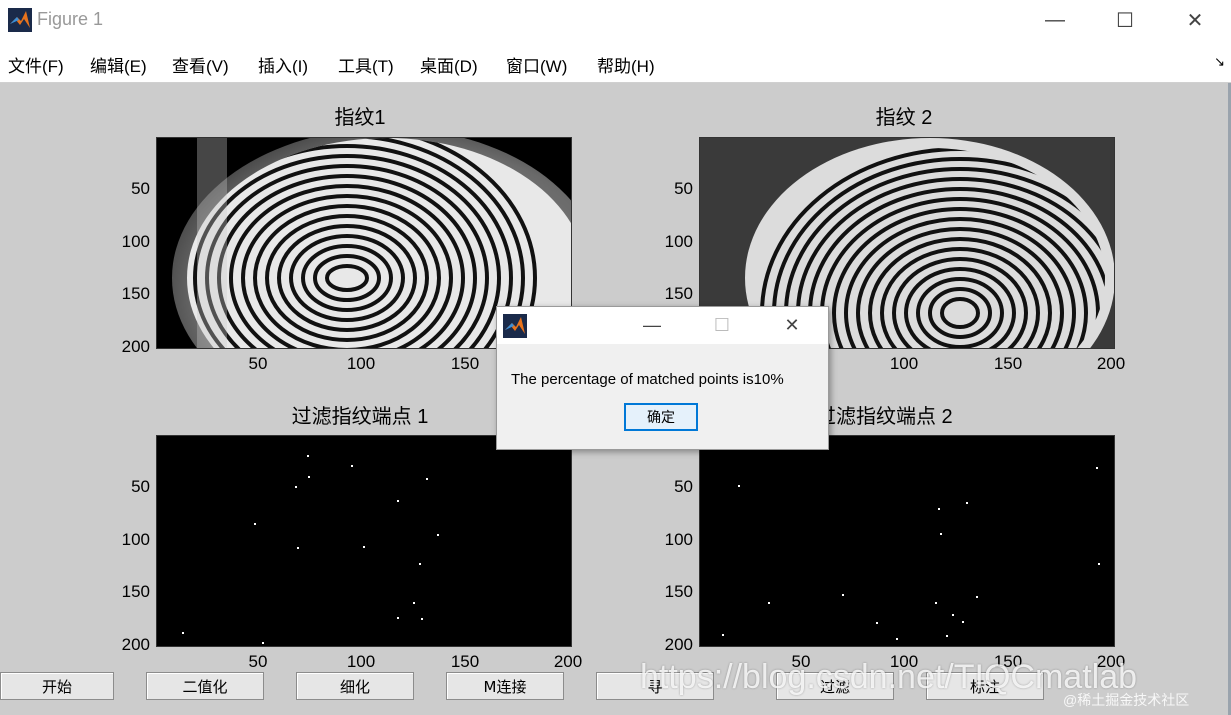 The height and width of the screenshot is (715, 1231). What do you see at coordinates (536, 64) in the screenshot?
I see `menu-window: 窗口(W)` at bounding box center [536, 64].